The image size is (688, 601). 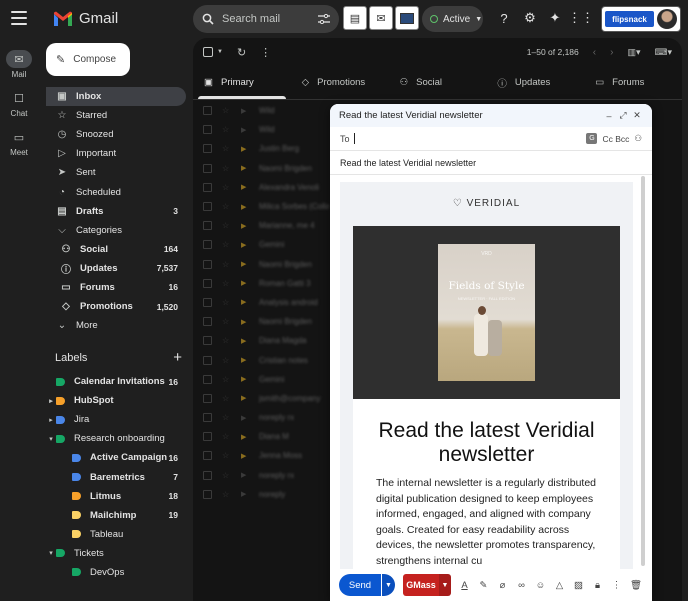 I want to click on add-label-icon: +, so click(x=177, y=357).